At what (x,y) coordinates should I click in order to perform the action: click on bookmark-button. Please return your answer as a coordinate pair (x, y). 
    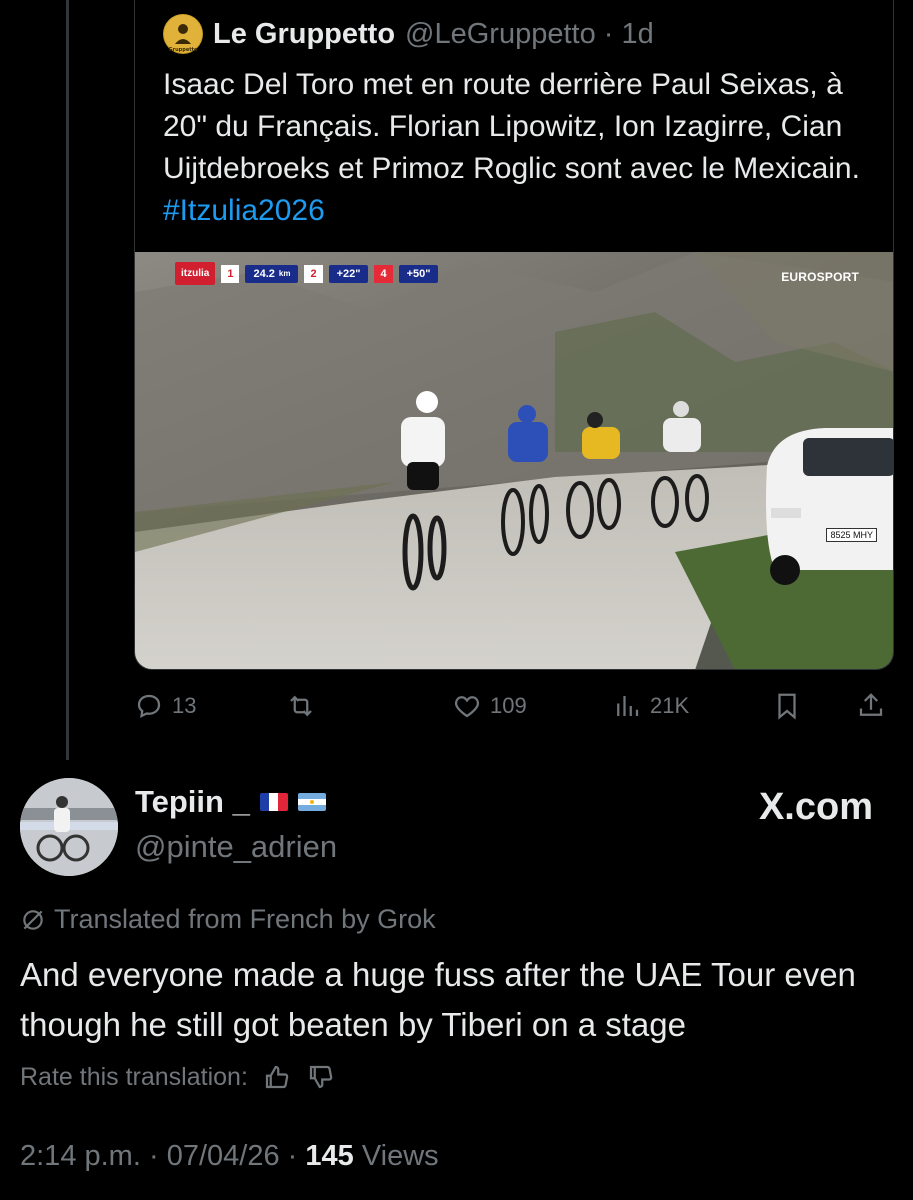
    Looking at the image, I should click on (787, 706).